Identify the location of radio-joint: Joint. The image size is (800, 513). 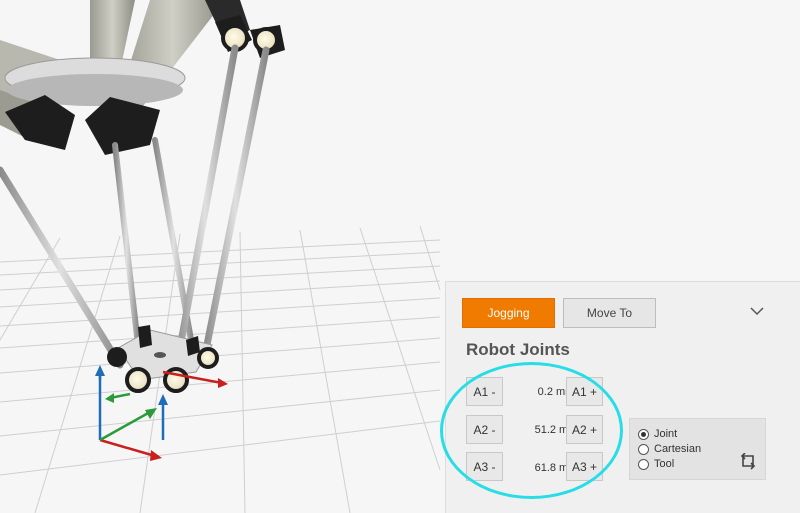
(657, 434).